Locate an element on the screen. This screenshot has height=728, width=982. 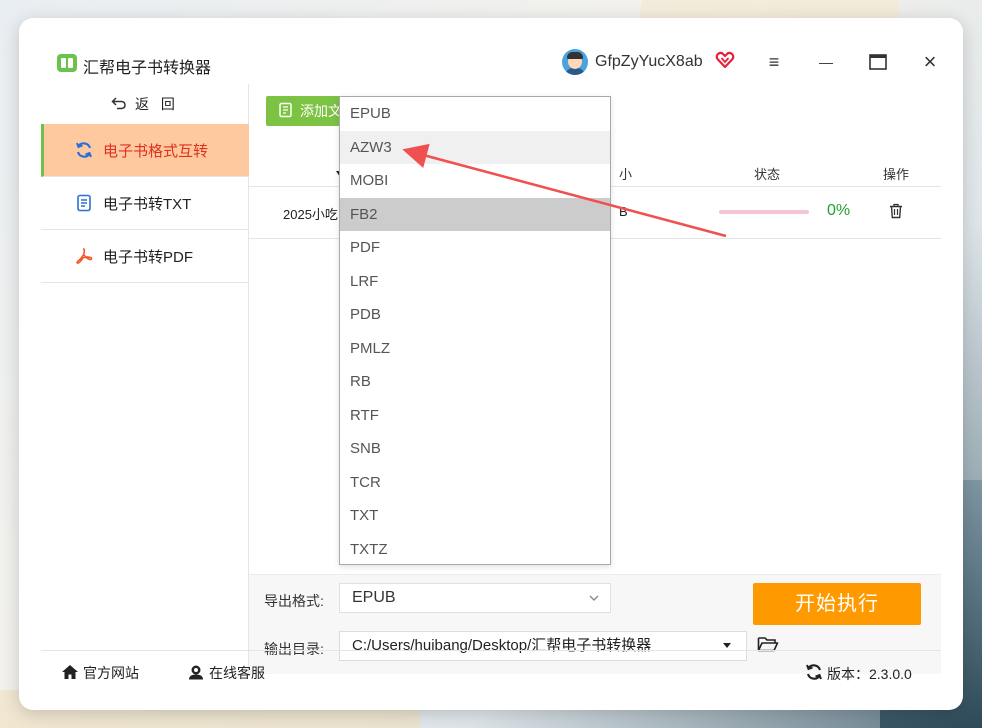
back-label: 返 回 is located at coordinates (157, 104).